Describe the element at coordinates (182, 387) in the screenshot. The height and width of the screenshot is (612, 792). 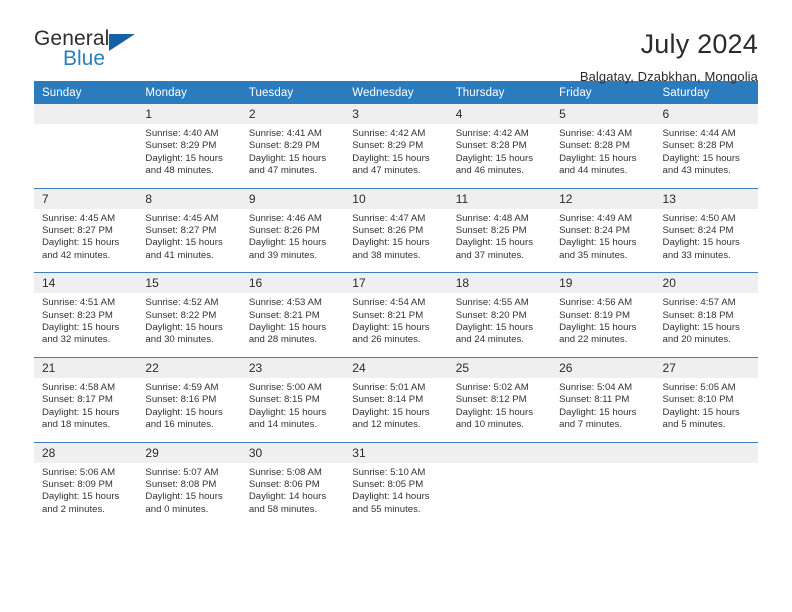
I see `sunrise-text: Sunrise: 4:59 AM` at that location.